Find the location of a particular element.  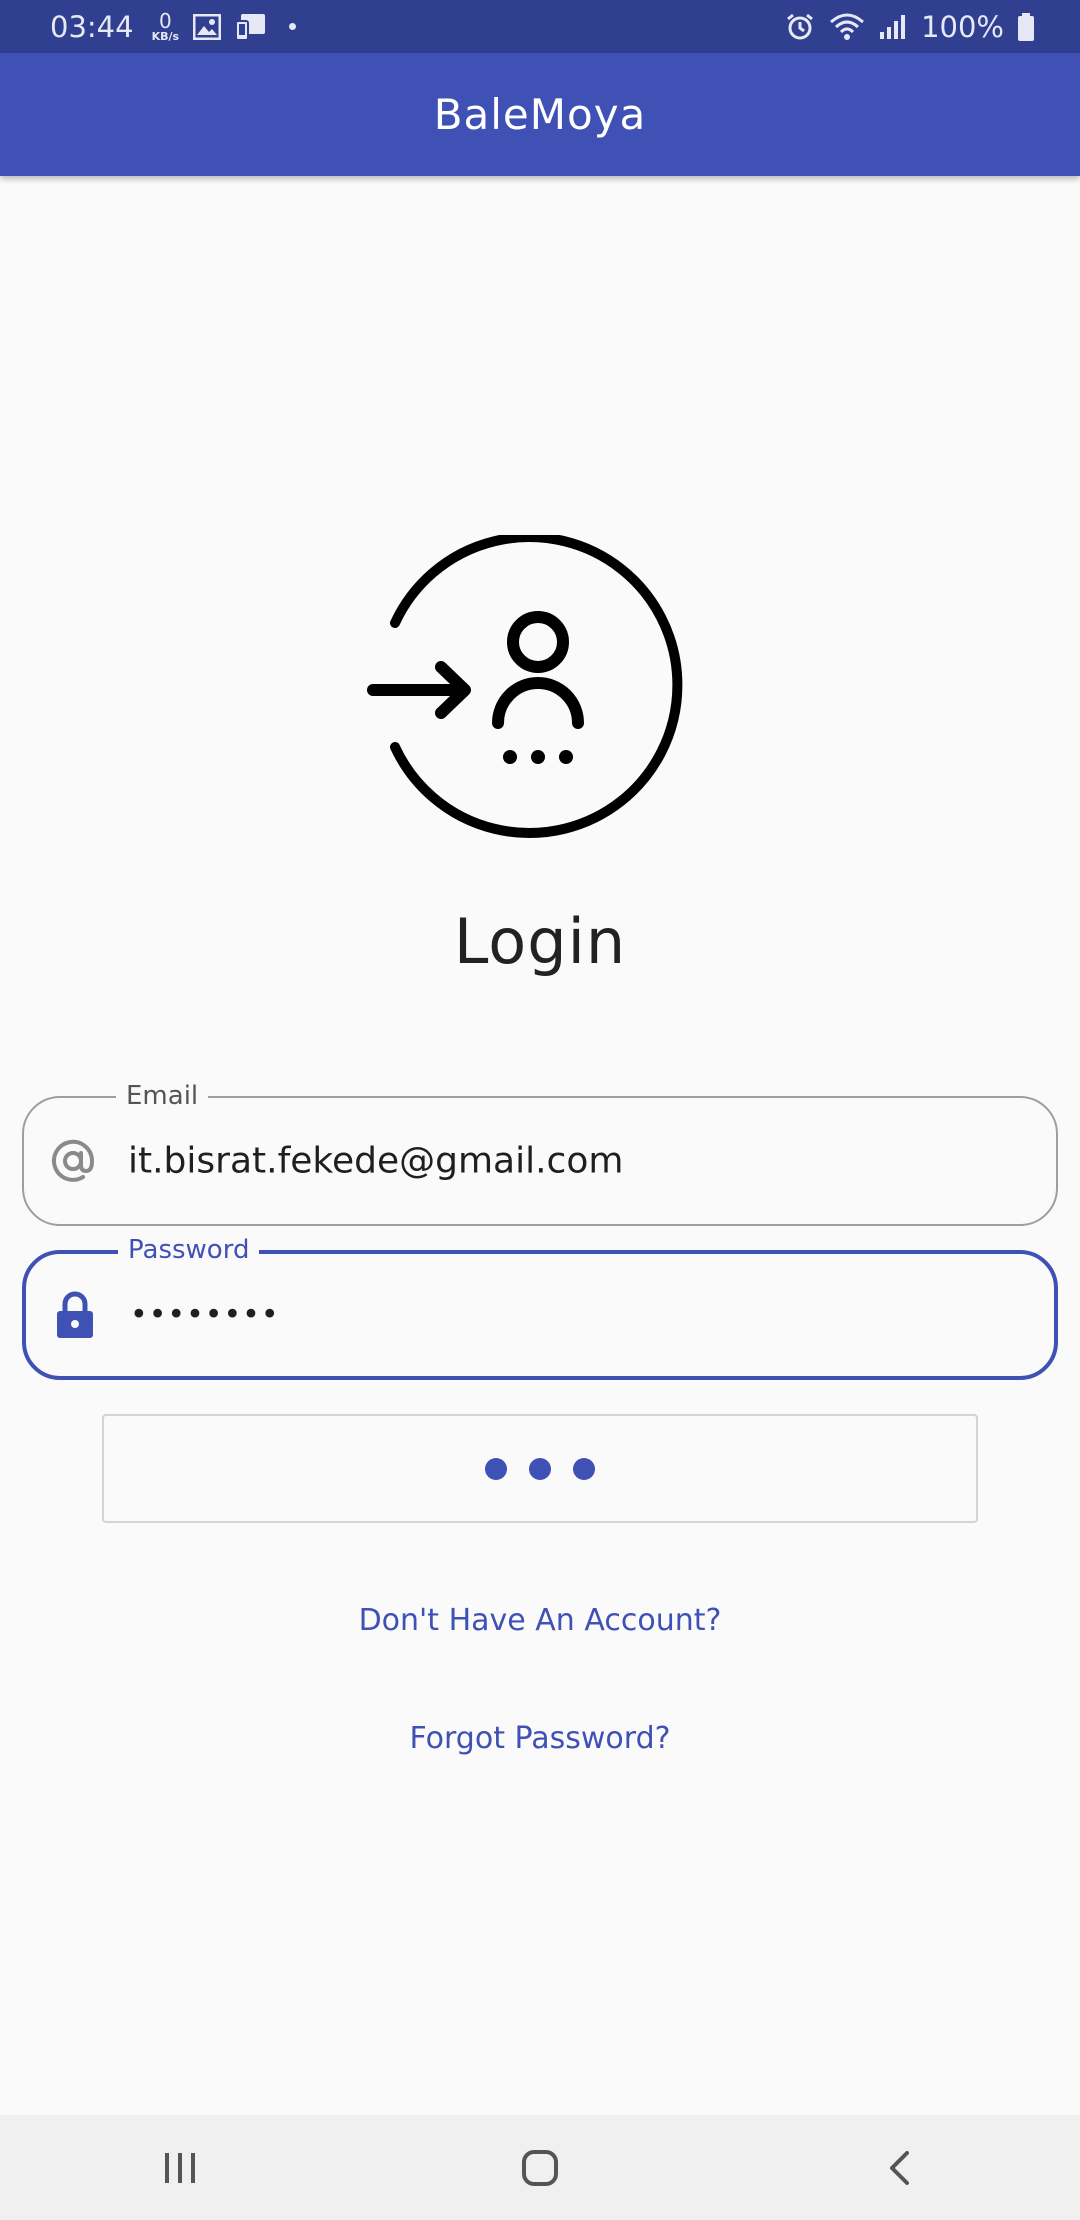

status-bar: 03:44 0 KB/s 100% is located at coordinates (540, 26).